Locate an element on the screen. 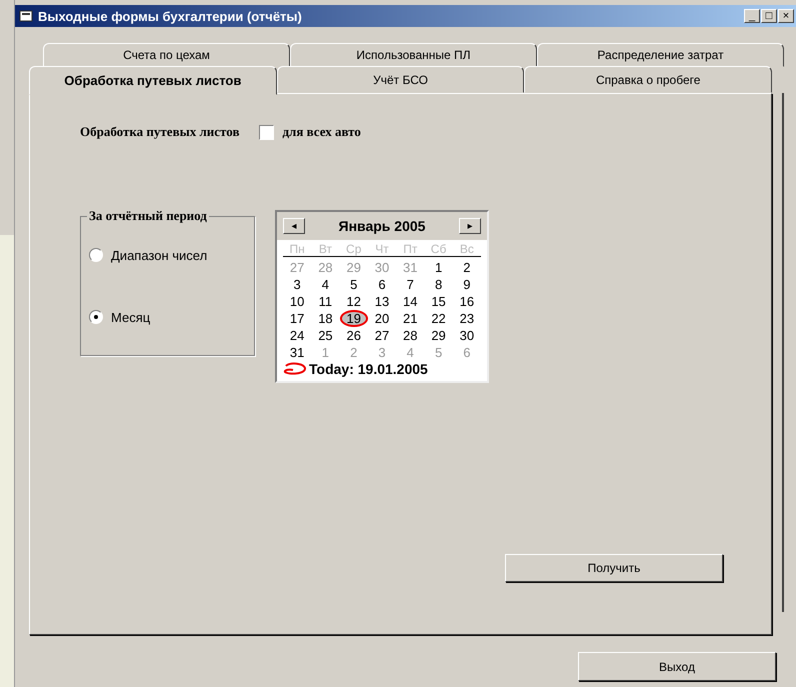  tab: Справка о пробеге is located at coordinates (648, 79).